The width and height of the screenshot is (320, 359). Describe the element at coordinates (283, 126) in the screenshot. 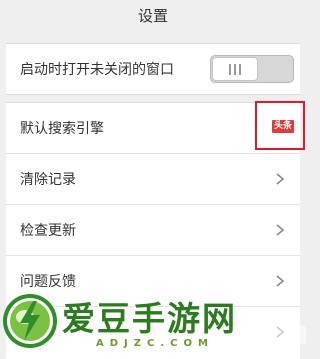

I see `search-engine-value: 头条` at that location.